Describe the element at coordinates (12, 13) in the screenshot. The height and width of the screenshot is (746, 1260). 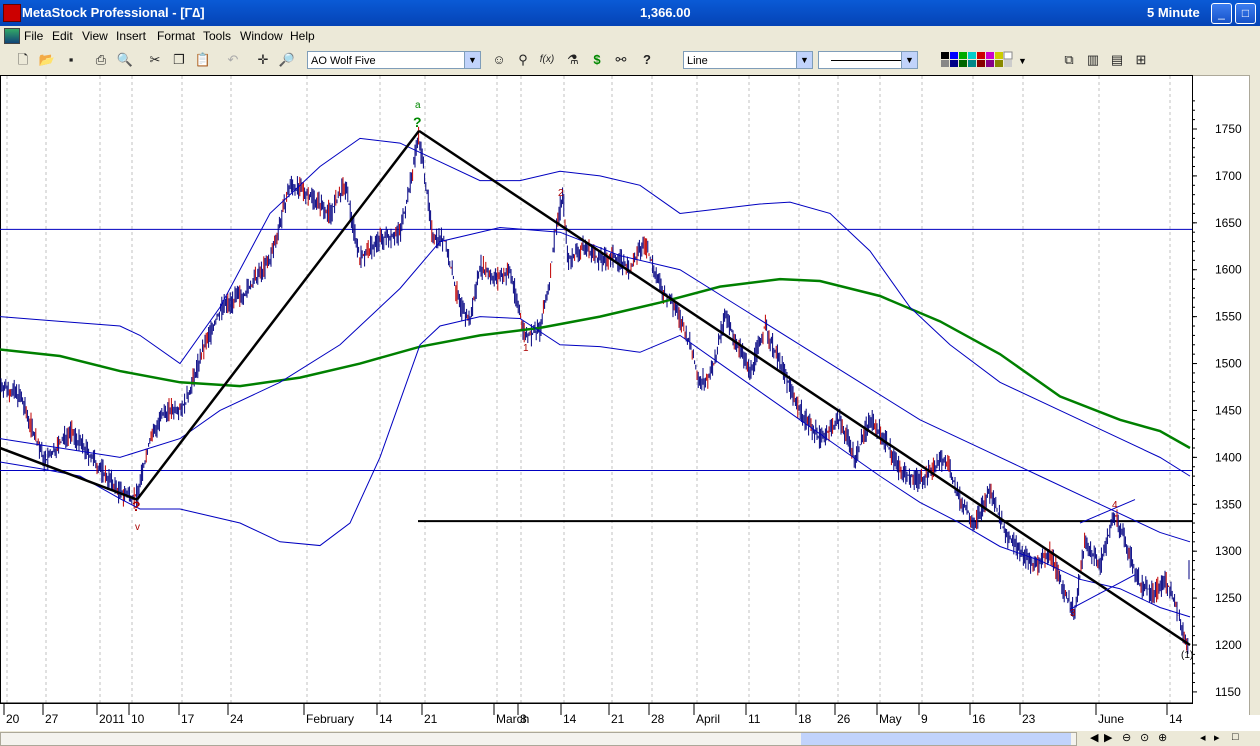
I see `app-icon` at that location.